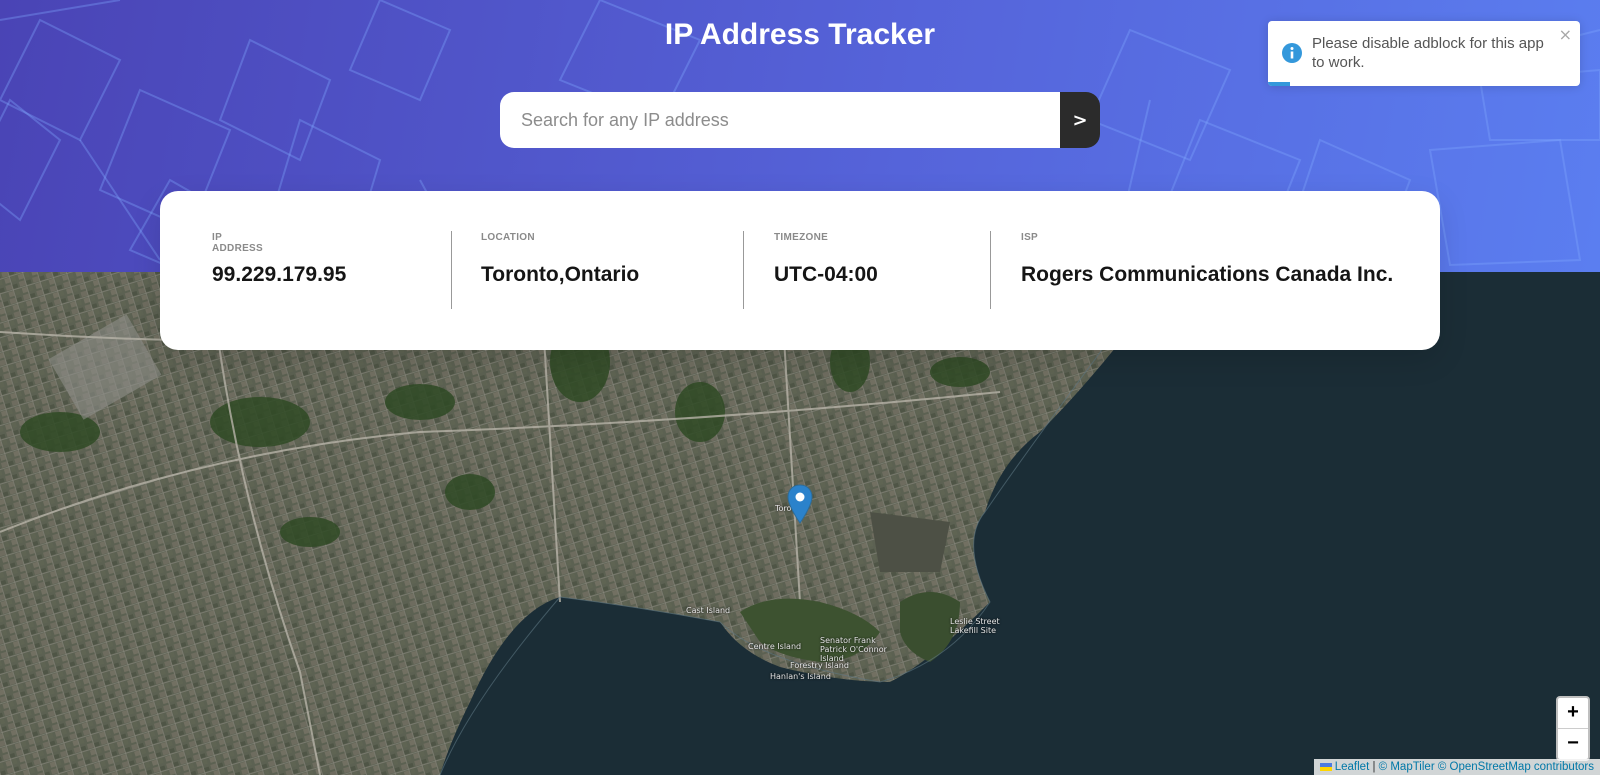 The height and width of the screenshot is (775, 1600). Describe the element at coordinates (1573, 744) in the screenshot. I see `zoom-out-button: −` at that location.